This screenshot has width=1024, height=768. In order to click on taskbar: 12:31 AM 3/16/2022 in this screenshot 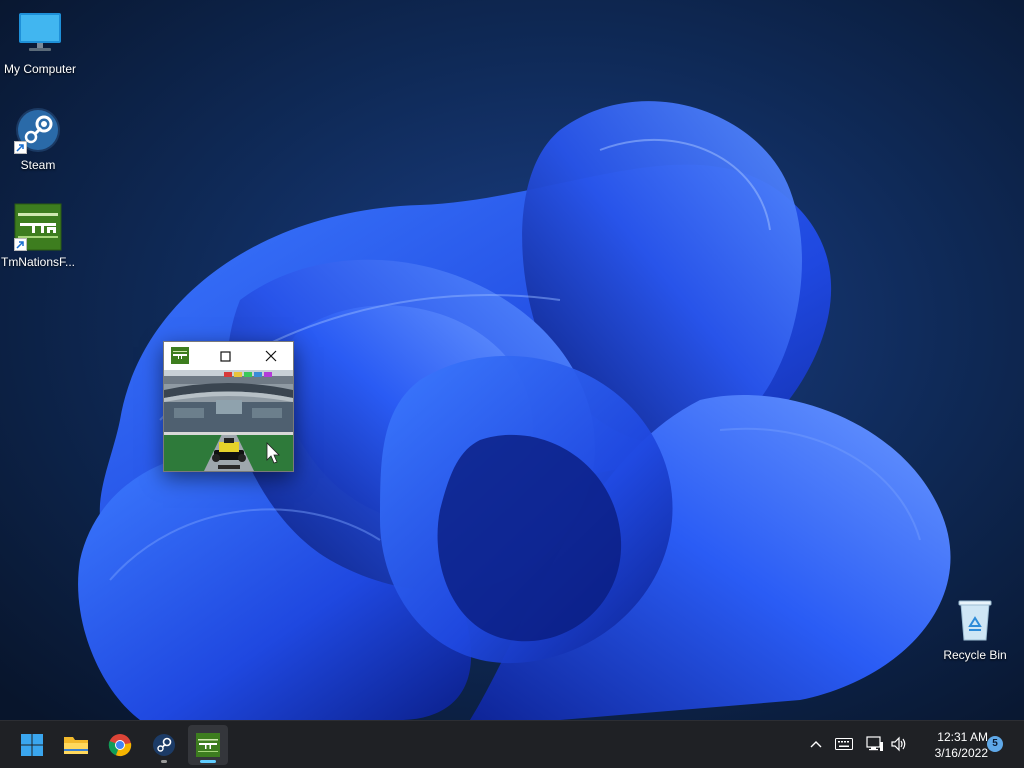, I will do `click(512, 744)`.